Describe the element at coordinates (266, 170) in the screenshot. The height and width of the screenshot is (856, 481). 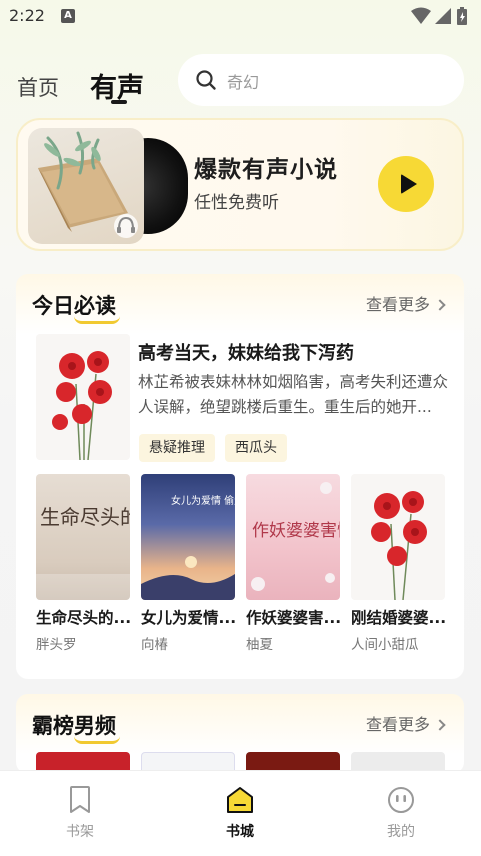
I see `banner-title: 爆款有声小说` at that location.